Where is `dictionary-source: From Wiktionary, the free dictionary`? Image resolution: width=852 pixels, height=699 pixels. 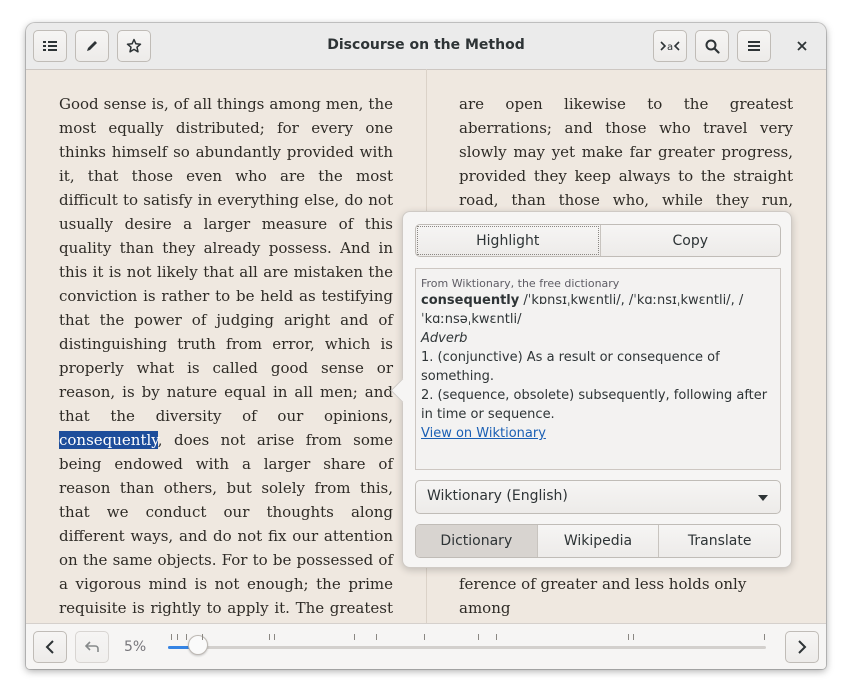
dictionary-source: From Wiktionary, the free dictionary is located at coordinates (520, 283).